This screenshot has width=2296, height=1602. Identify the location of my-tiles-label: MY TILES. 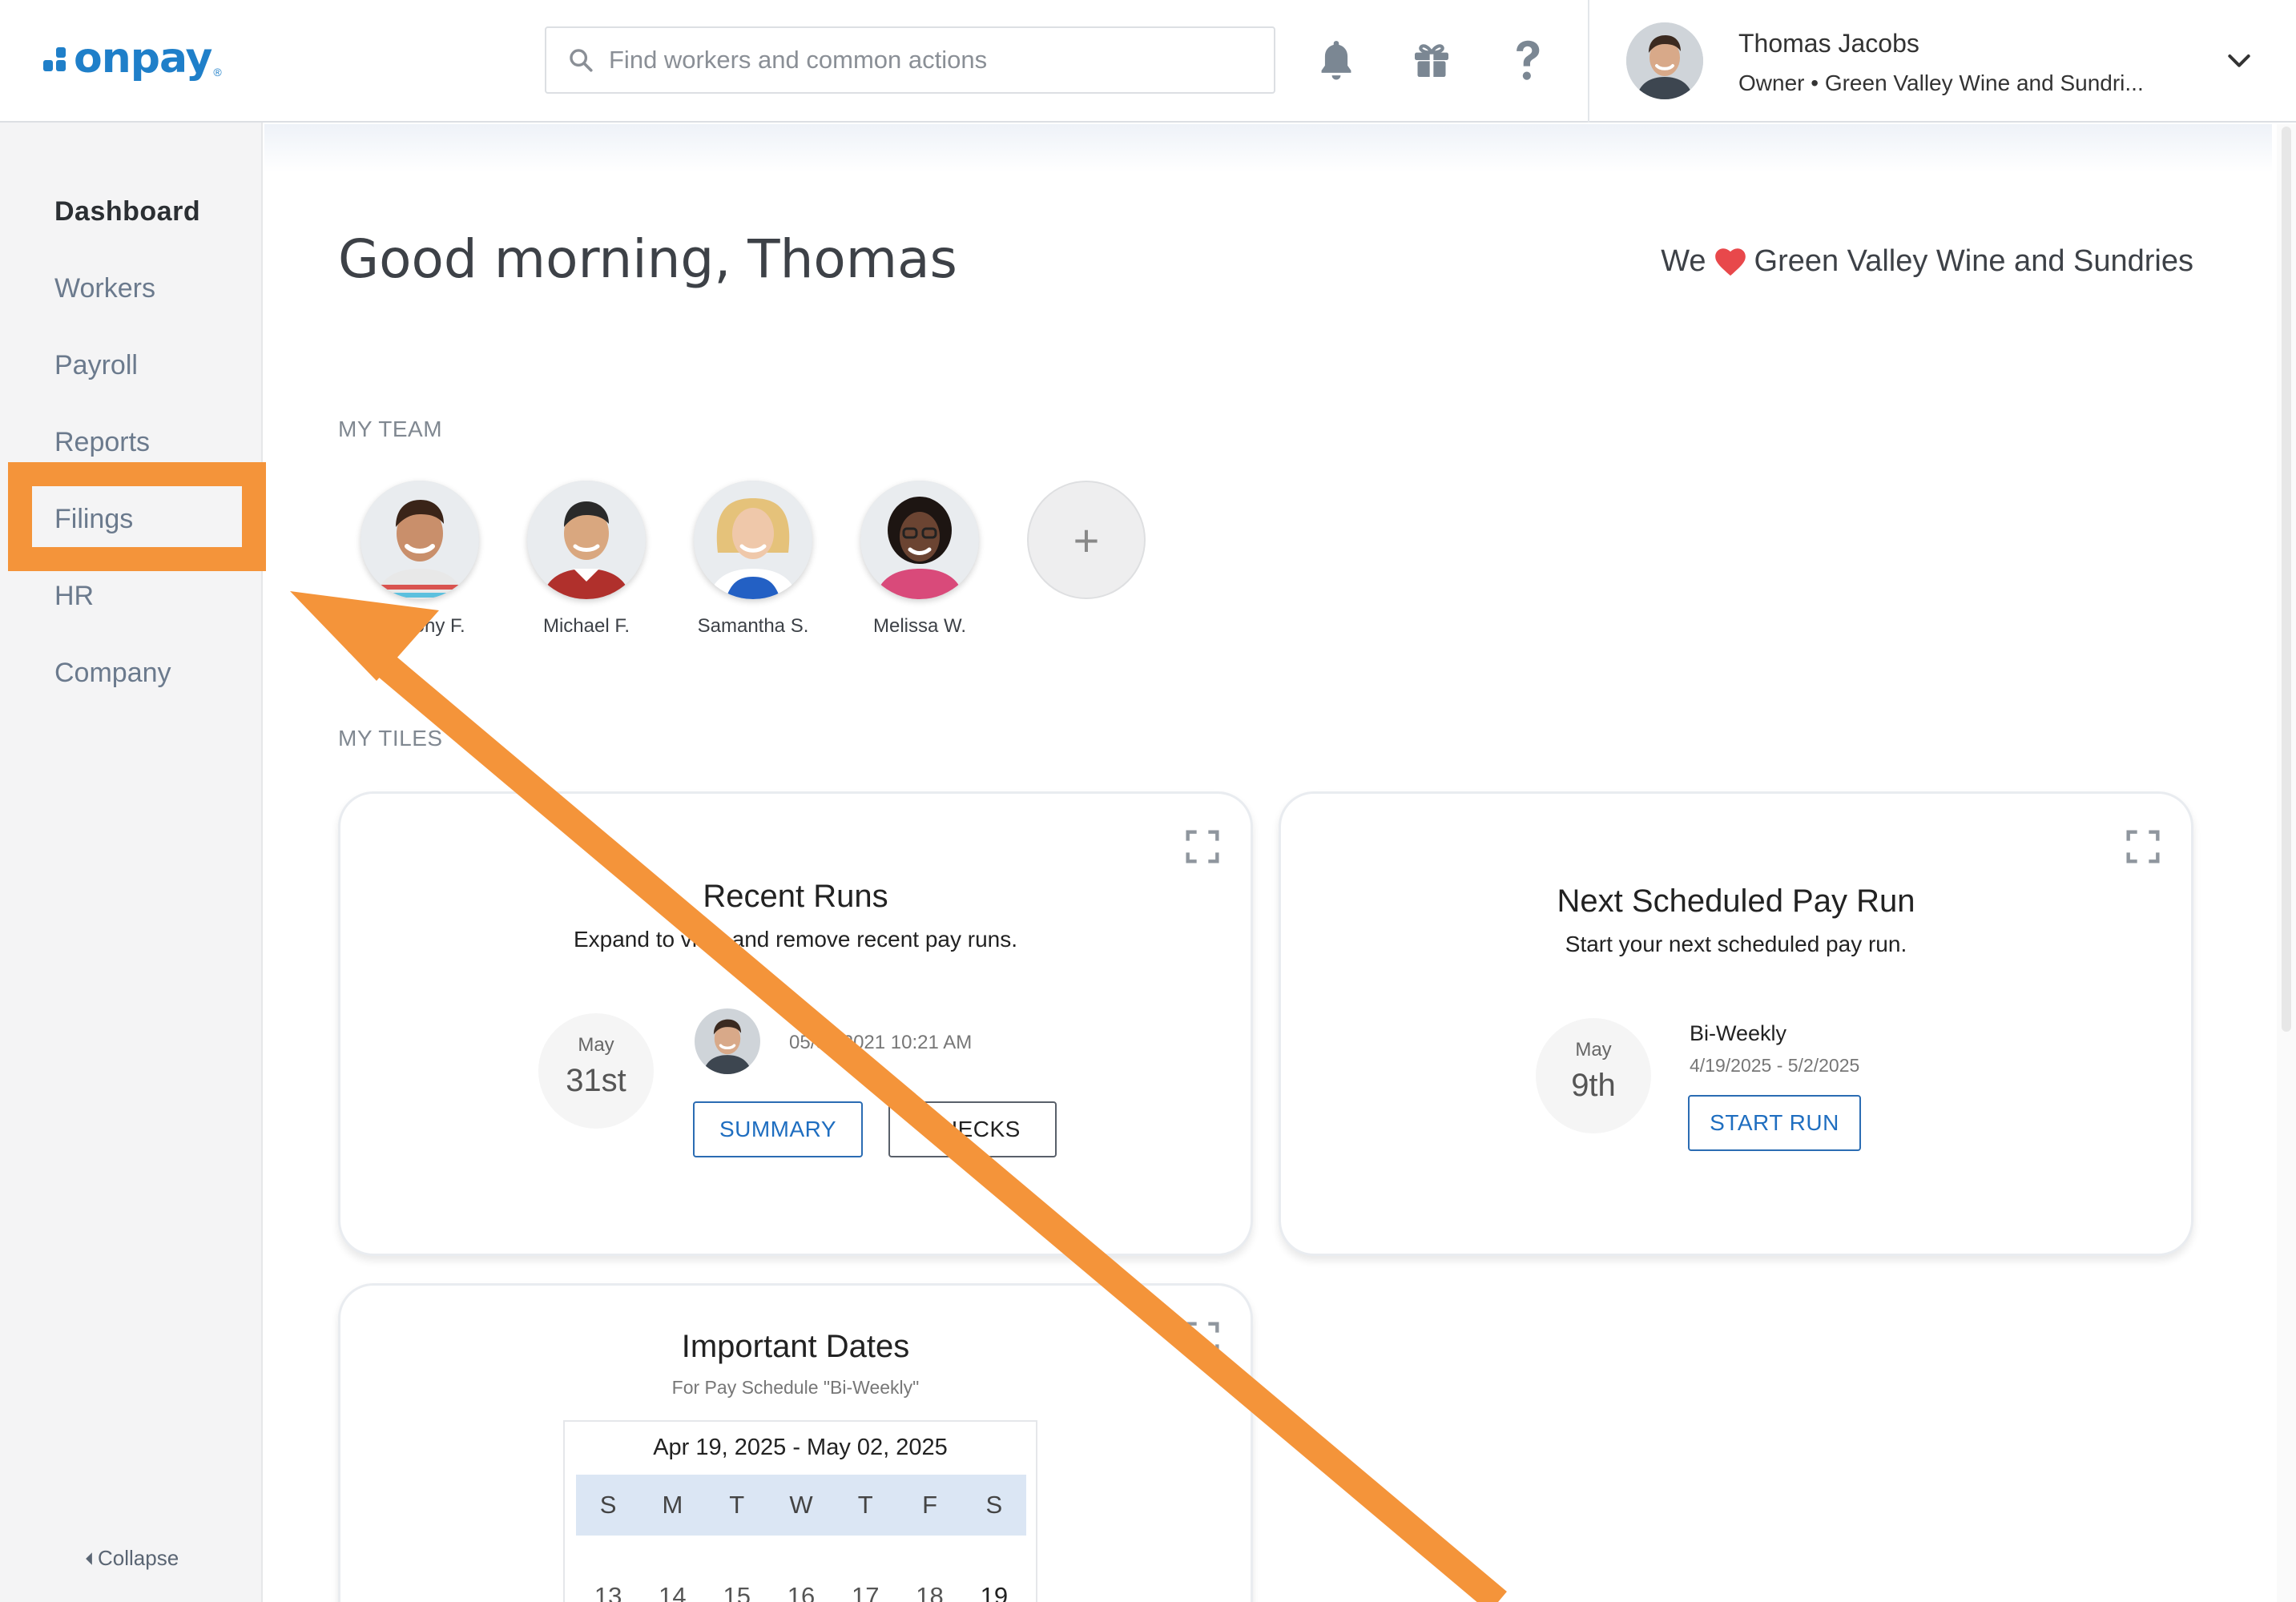
(390, 738).